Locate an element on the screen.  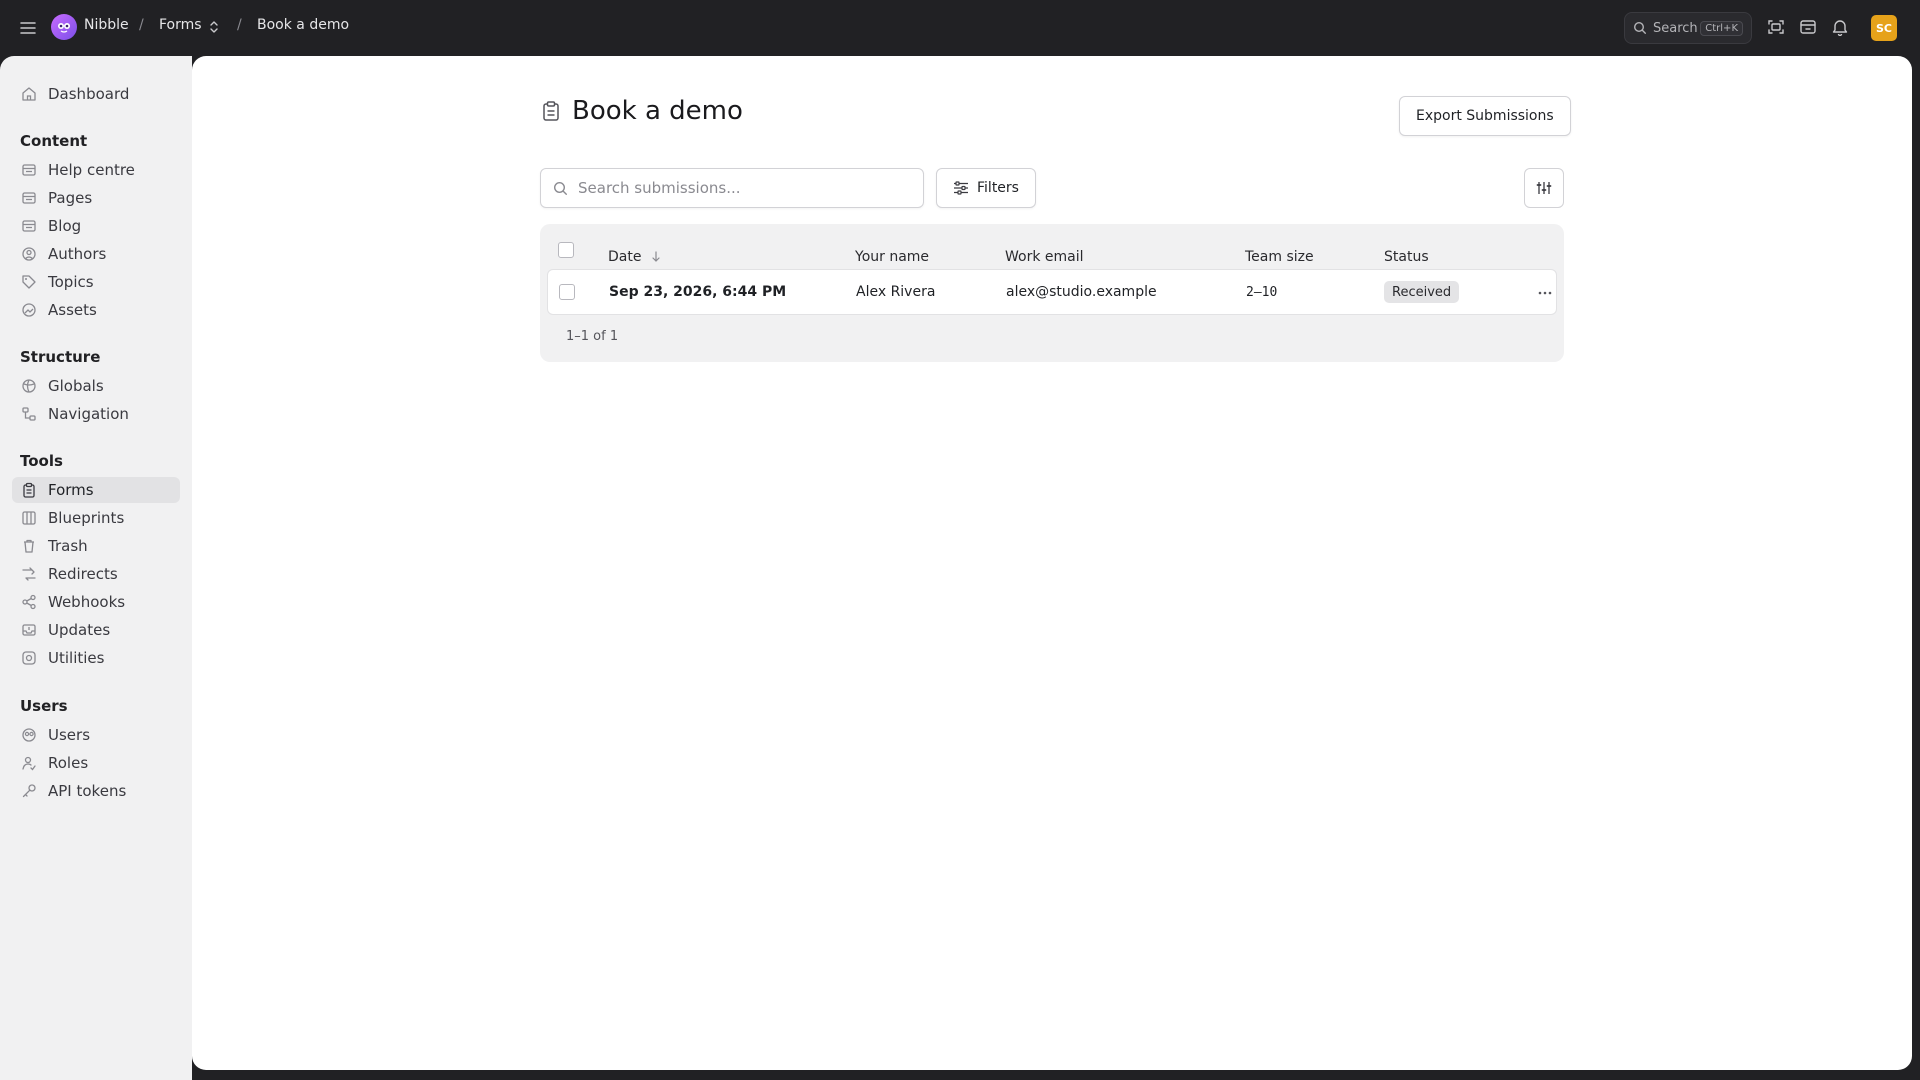
sidebar-item-globals: Globals is located at coordinates (96, 386).